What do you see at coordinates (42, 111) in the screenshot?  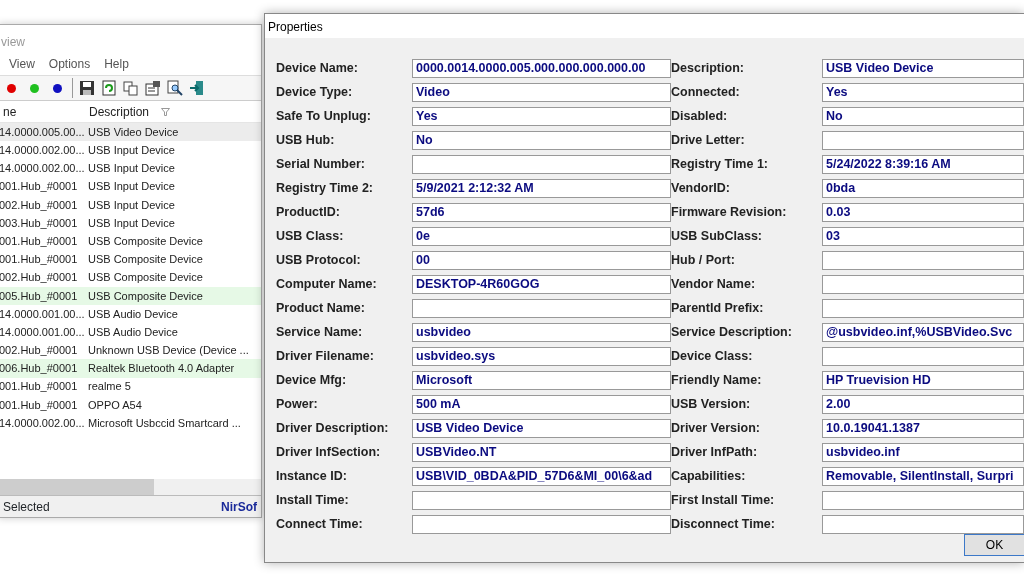 I see `column-header: ne` at bounding box center [42, 111].